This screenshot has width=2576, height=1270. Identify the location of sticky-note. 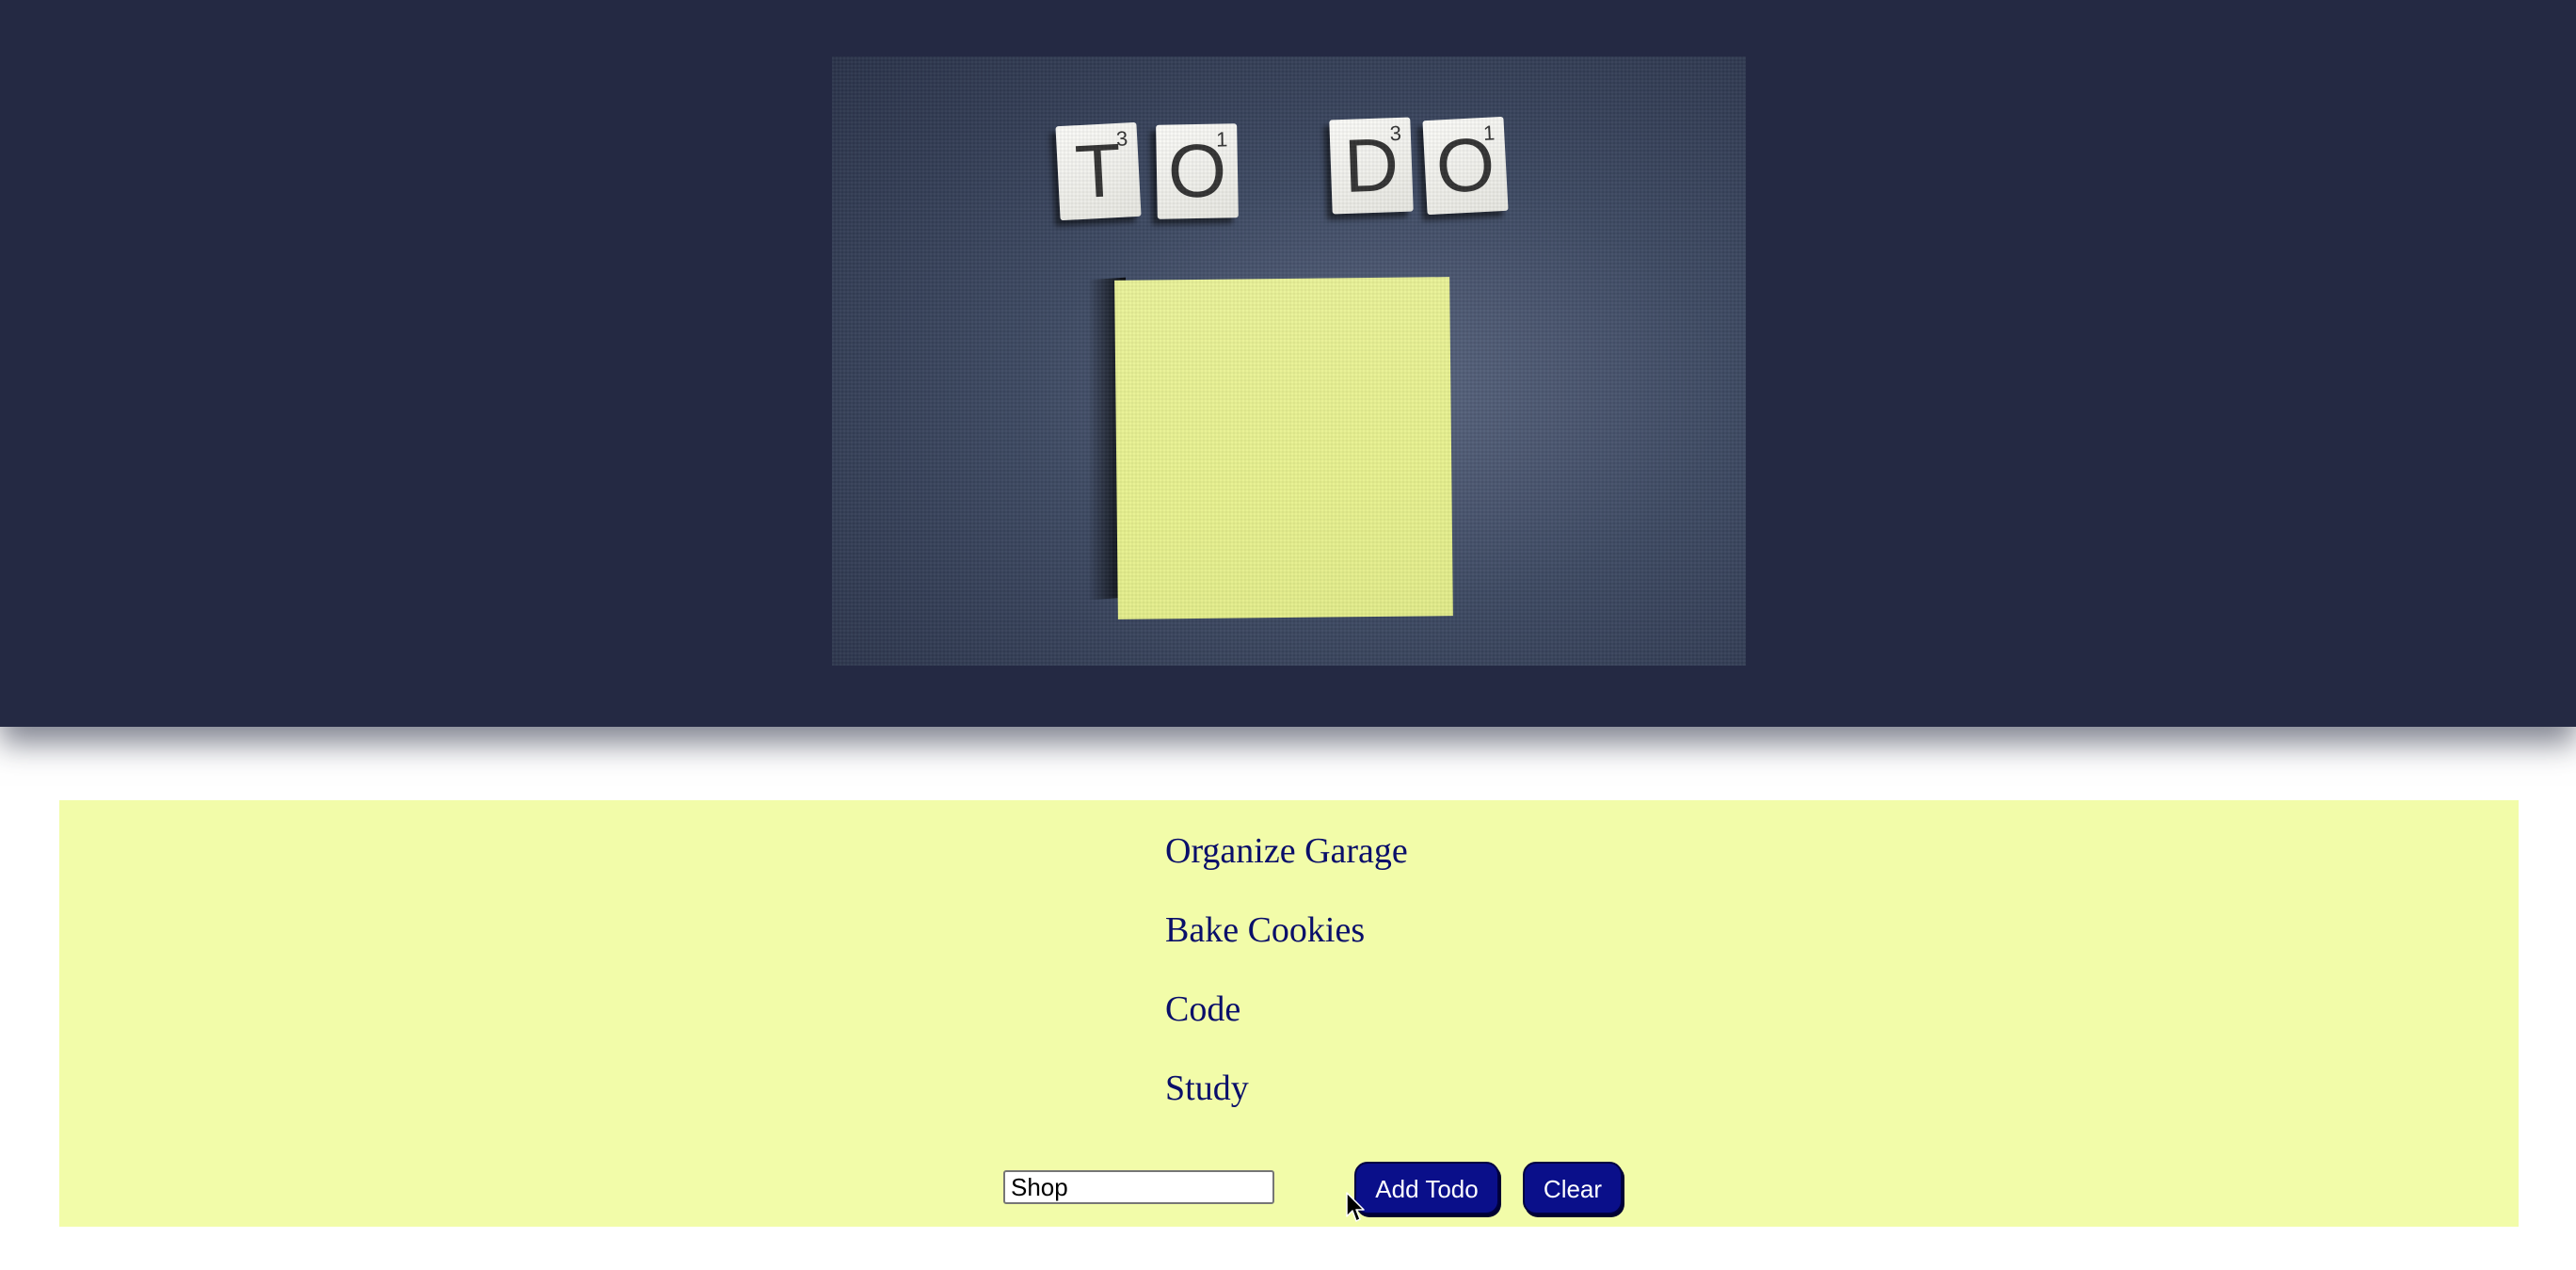
(1283, 448).